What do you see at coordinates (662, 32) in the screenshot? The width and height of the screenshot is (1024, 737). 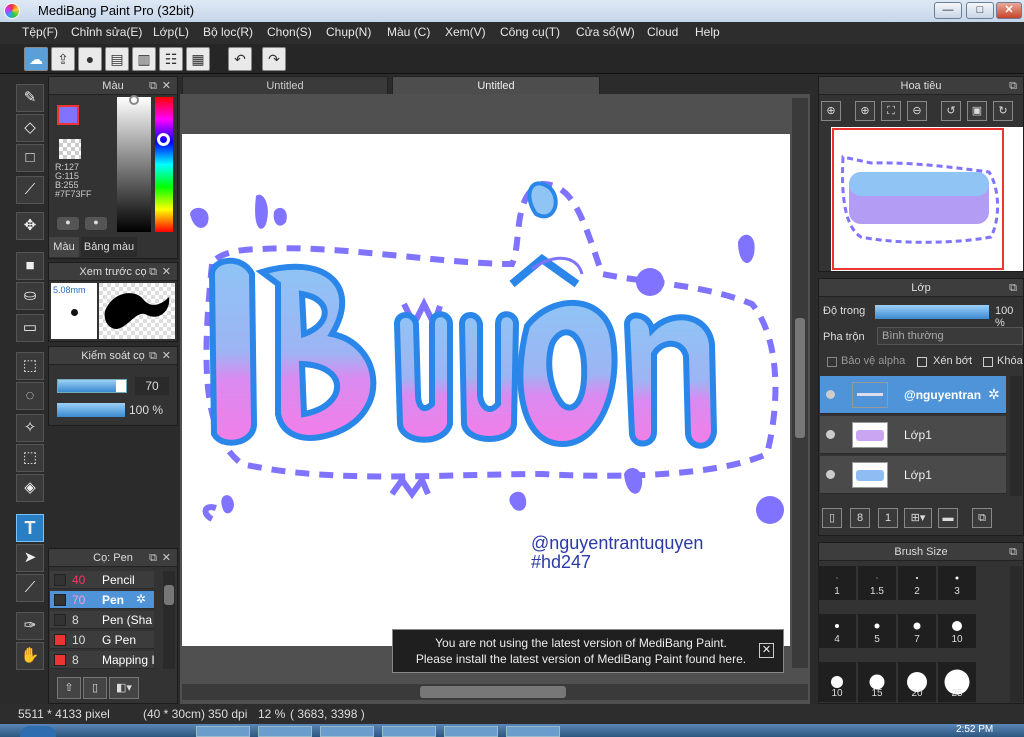 I see `menu-cloud: Cloud` at bounding box center [662, 32].